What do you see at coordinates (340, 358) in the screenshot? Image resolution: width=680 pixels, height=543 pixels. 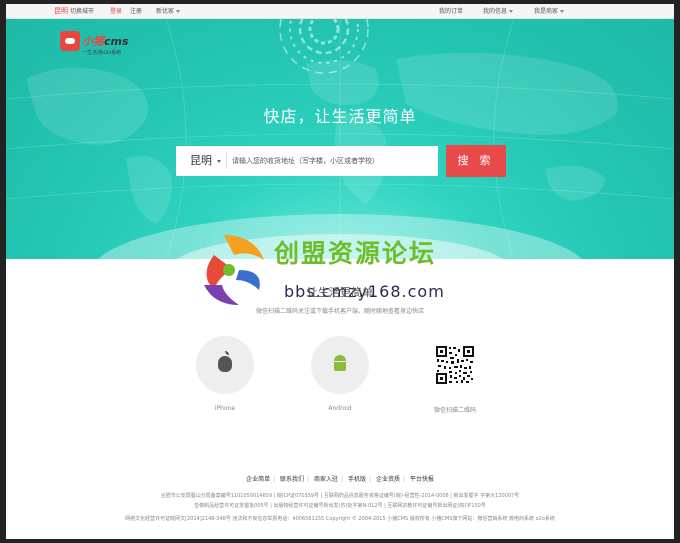 I see `android-head` at bounding box center [340, 358].